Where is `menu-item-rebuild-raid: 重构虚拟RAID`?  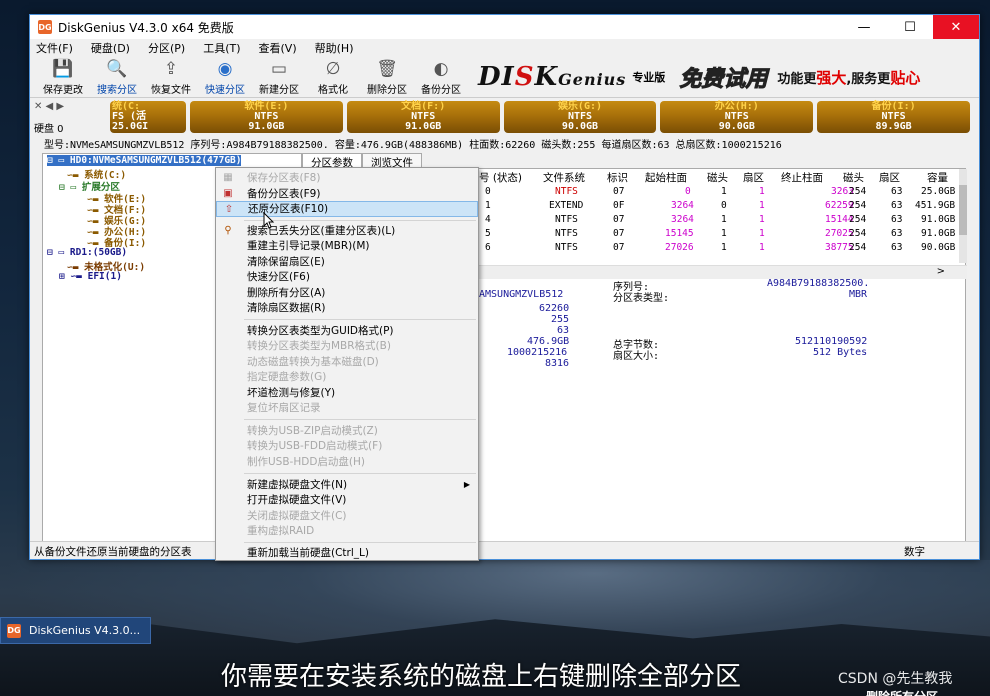 menu-item-rebuild-raid: 重构虚拟RAID is located at coordinates (347, 531).